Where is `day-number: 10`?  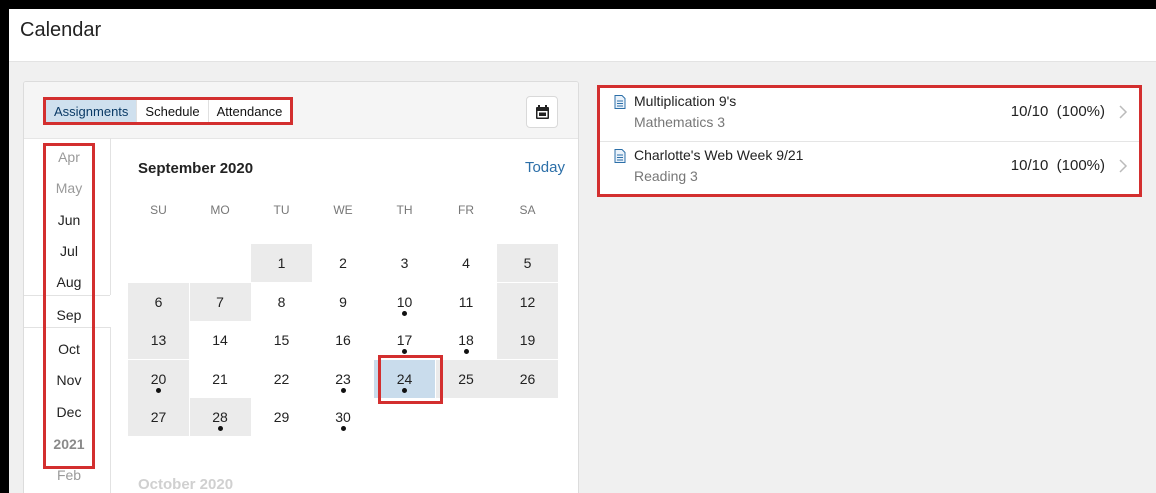 day-number: 10 is located at coordinates (404, 301).